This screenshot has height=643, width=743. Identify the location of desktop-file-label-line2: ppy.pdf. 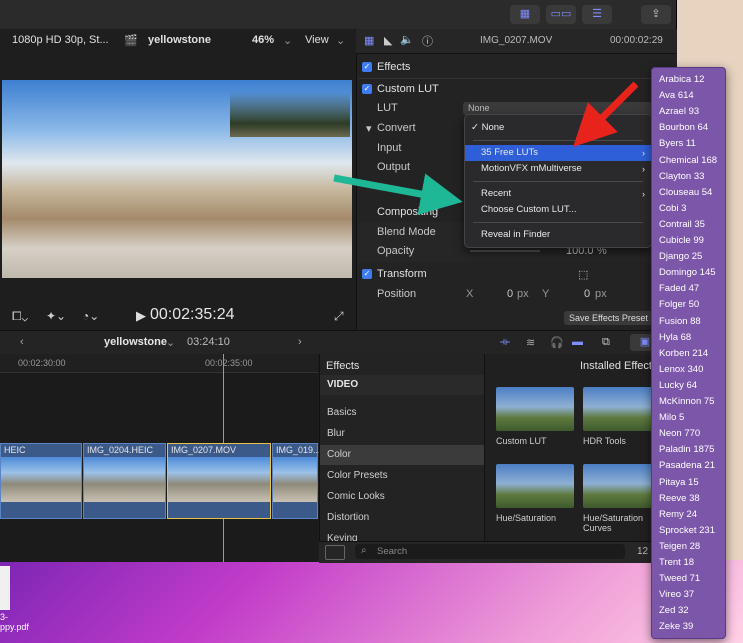
(14, 627).